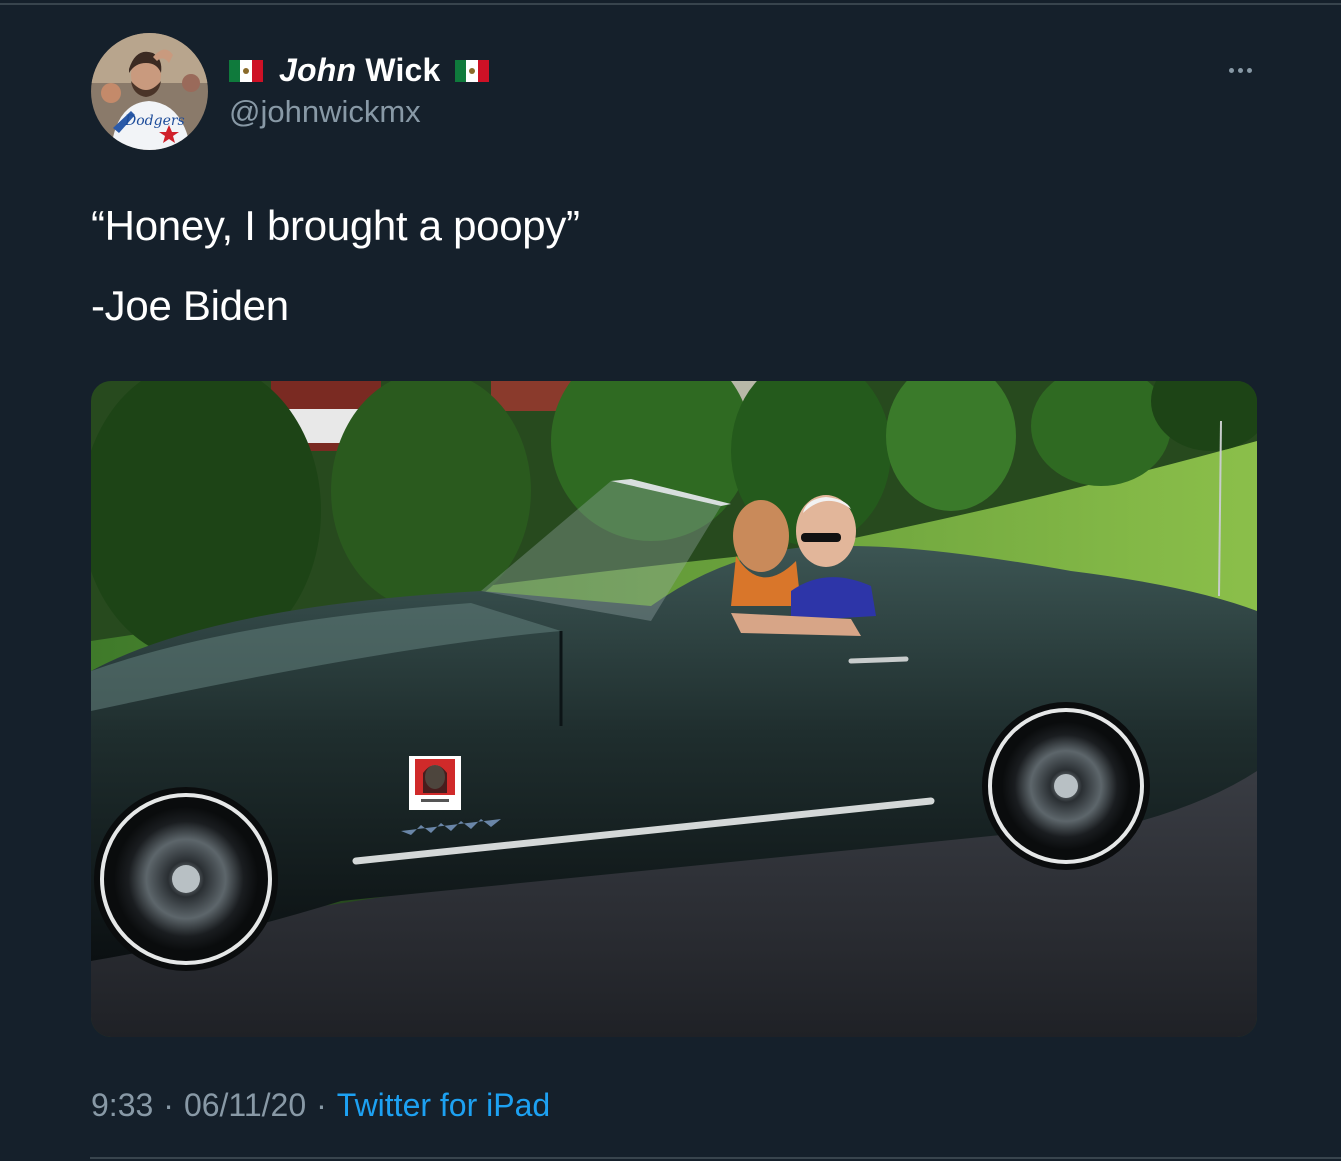  Describe the element at coordinates (154, 121) in the screenshot. I see `svg-text: Dodgers` at that location.